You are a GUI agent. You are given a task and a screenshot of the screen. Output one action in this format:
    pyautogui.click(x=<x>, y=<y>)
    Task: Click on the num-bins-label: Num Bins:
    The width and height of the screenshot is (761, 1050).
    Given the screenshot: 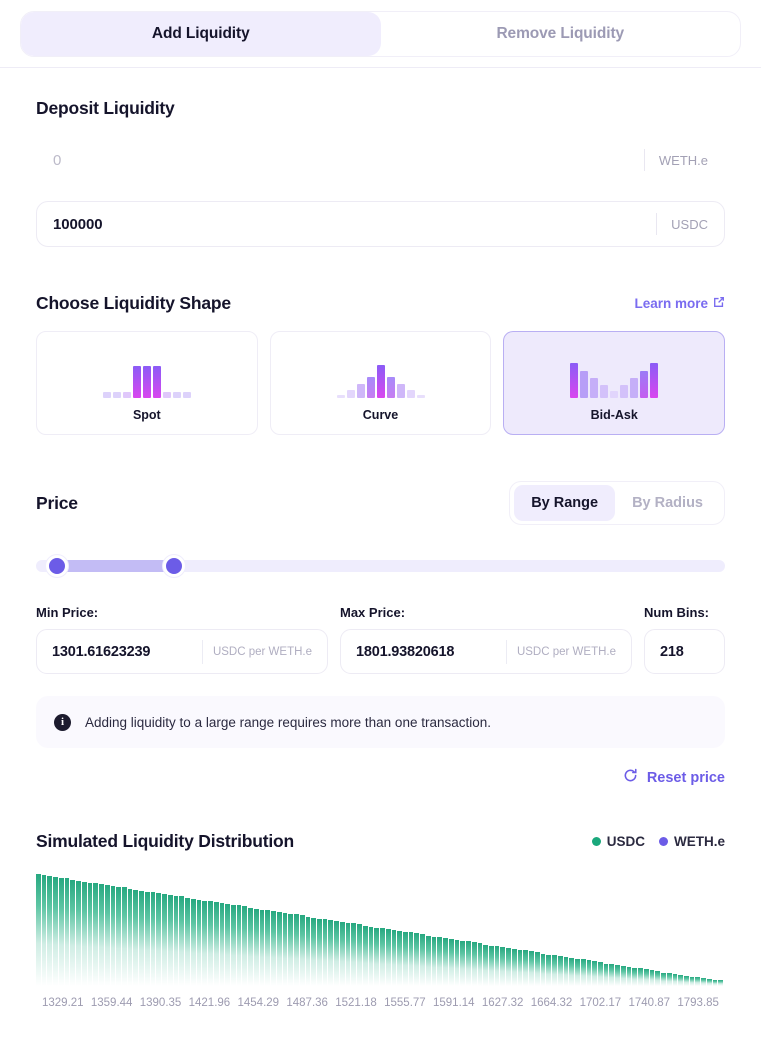 What is the action you would take?
    pyautogui.click(x=676, y=612)
    